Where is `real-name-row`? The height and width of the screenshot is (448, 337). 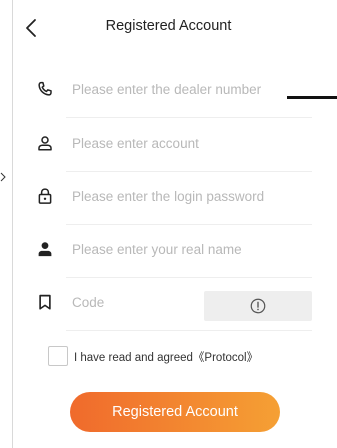 real-name-row is located at coordinates (168, 252).